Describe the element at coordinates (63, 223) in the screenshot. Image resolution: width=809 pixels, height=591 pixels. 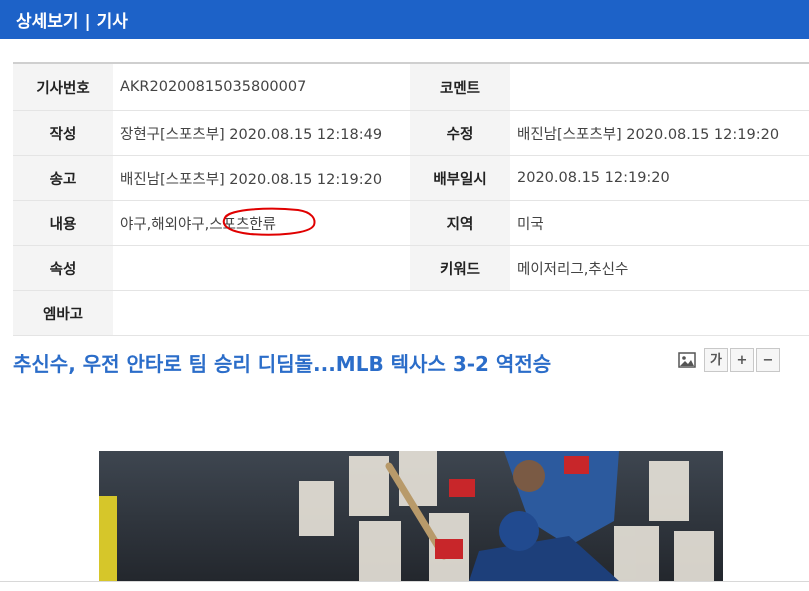
I see `meta-key: 내용` at that location.